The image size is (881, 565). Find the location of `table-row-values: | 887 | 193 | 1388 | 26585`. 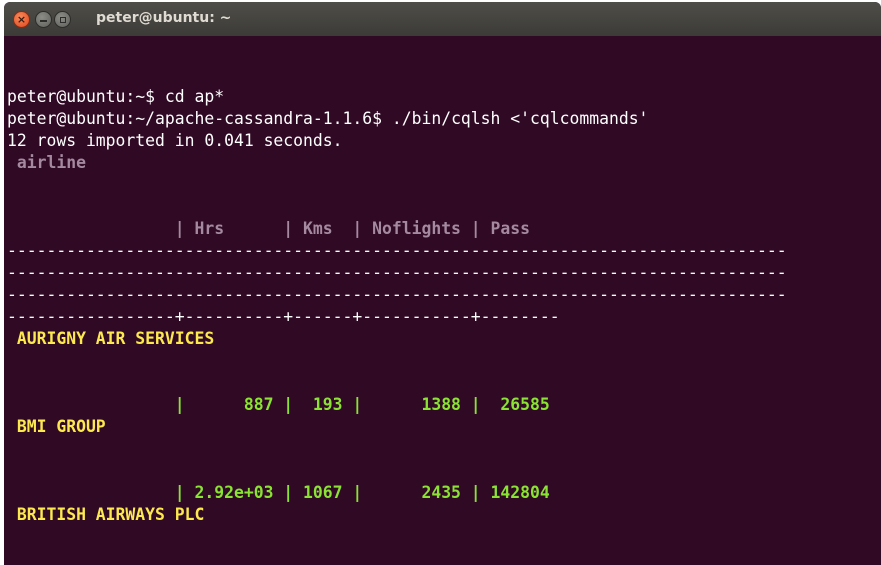

table-row-values: | 887 | 193 | 1388 | 26585 is located at coordinates (278, 404).